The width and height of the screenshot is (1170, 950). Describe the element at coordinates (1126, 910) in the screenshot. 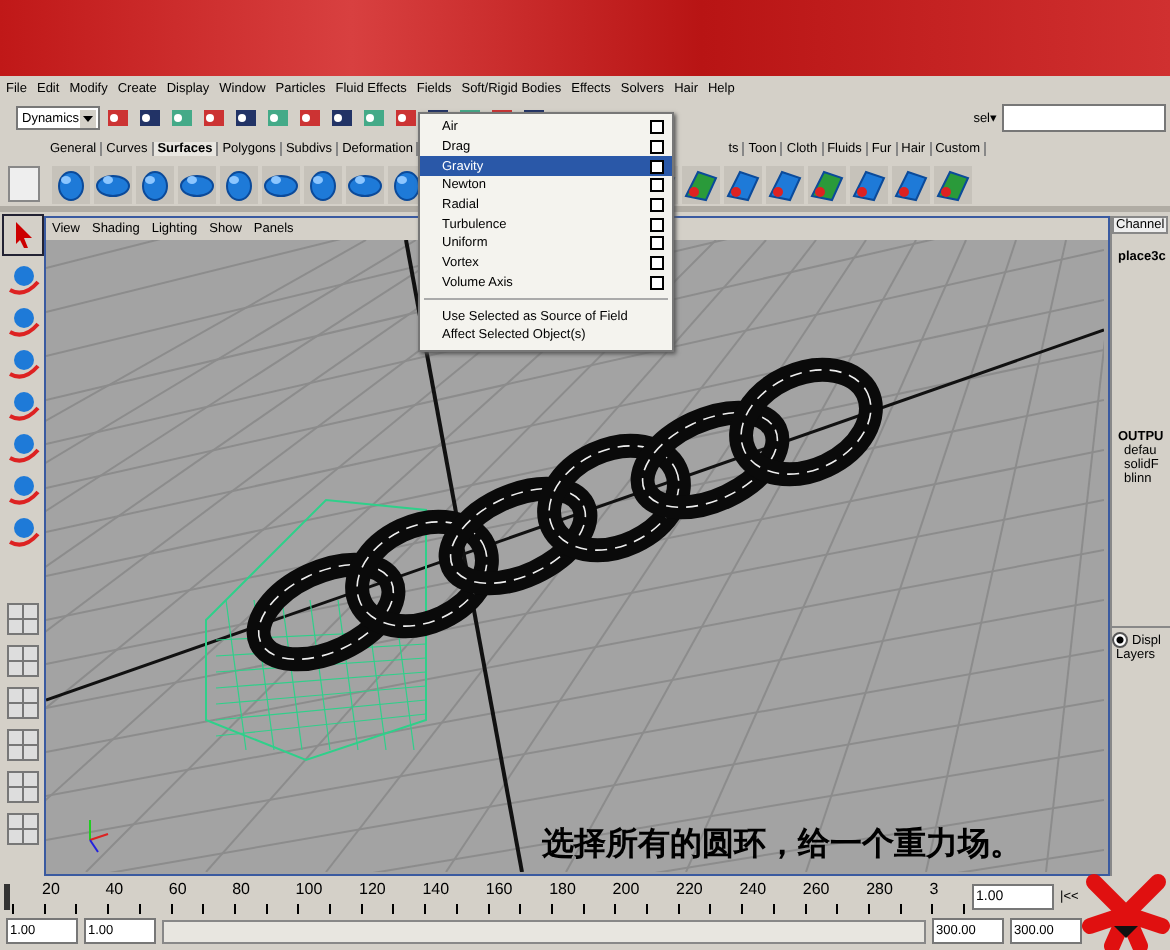

I see `star-burst-icon` at that location.